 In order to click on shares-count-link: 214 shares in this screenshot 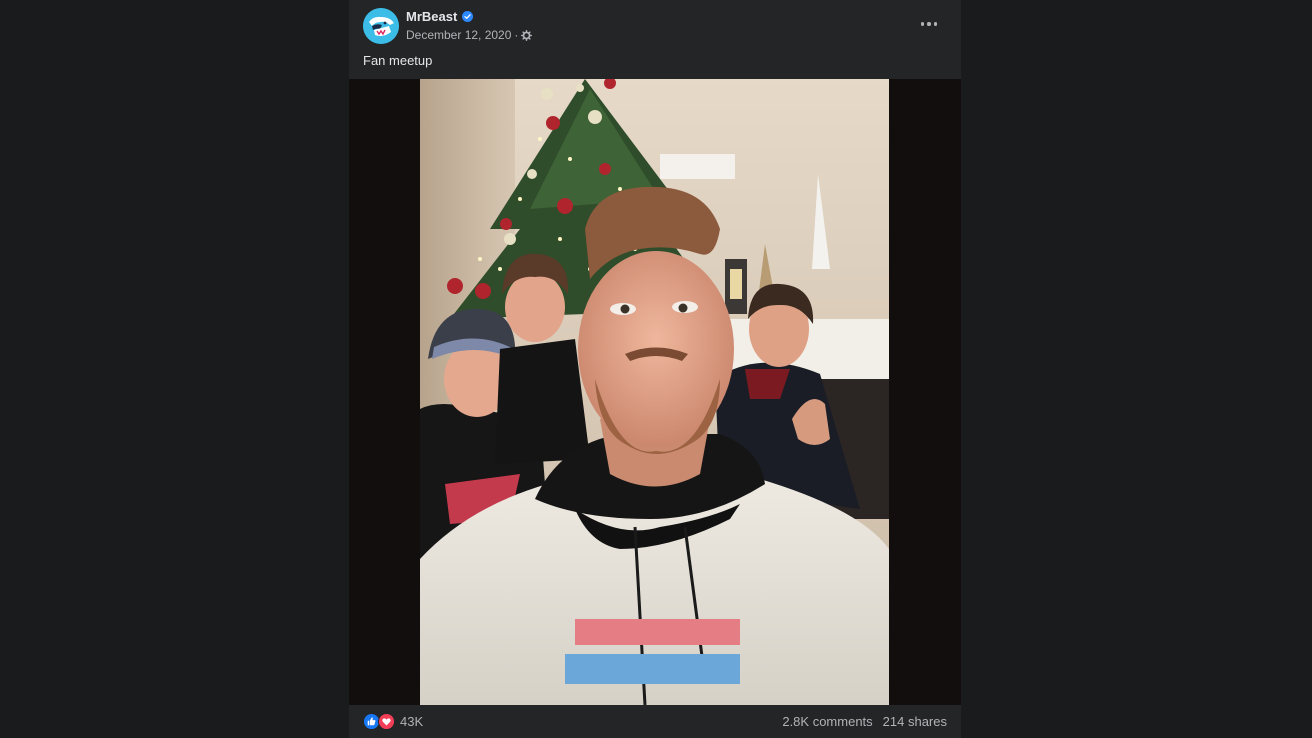, I will do `click(915, 721)`.